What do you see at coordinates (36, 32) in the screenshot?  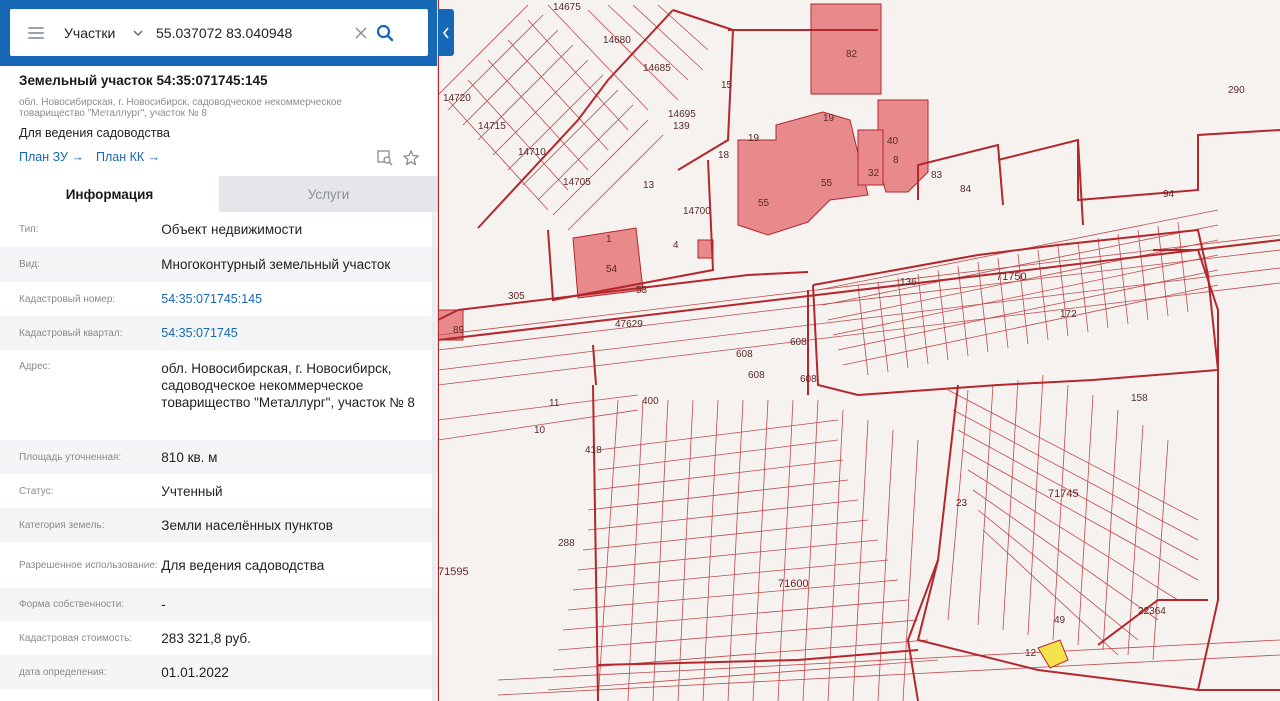 I see `menu-icon` at bounding box center [36, 32].